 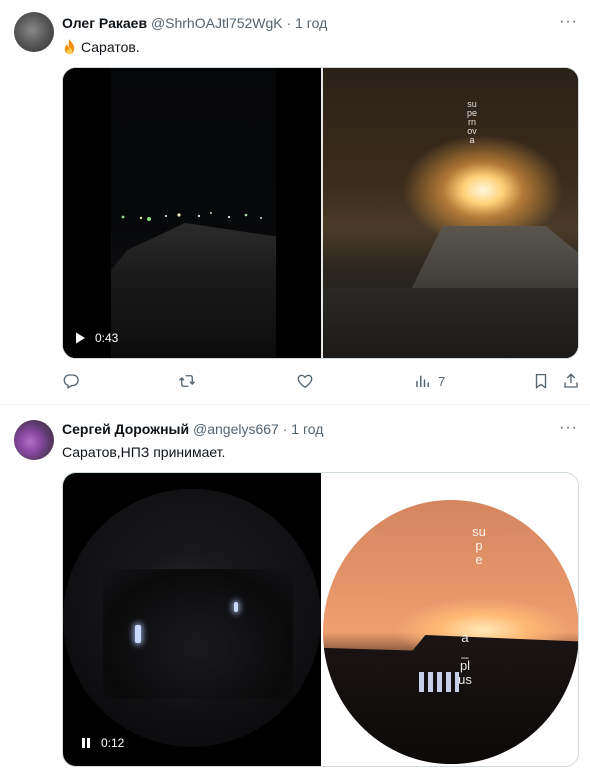 I want to click on play-icon, so click(x=80, y=338).